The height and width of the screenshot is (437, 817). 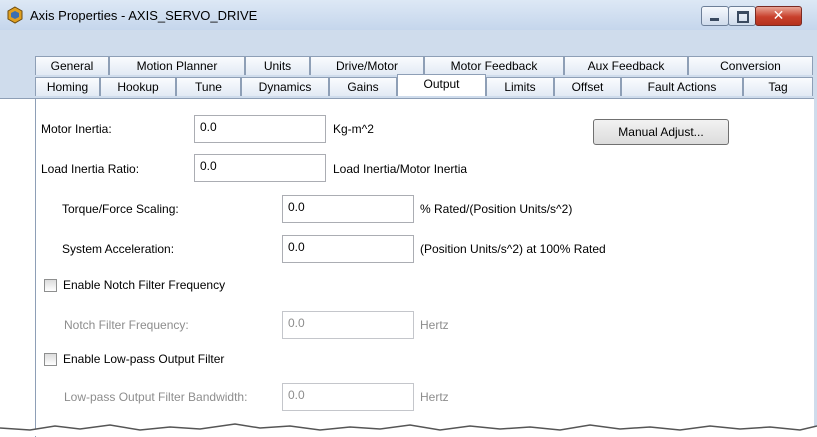 I want to click on axis-properties-icon, so click(x=15, y=15).